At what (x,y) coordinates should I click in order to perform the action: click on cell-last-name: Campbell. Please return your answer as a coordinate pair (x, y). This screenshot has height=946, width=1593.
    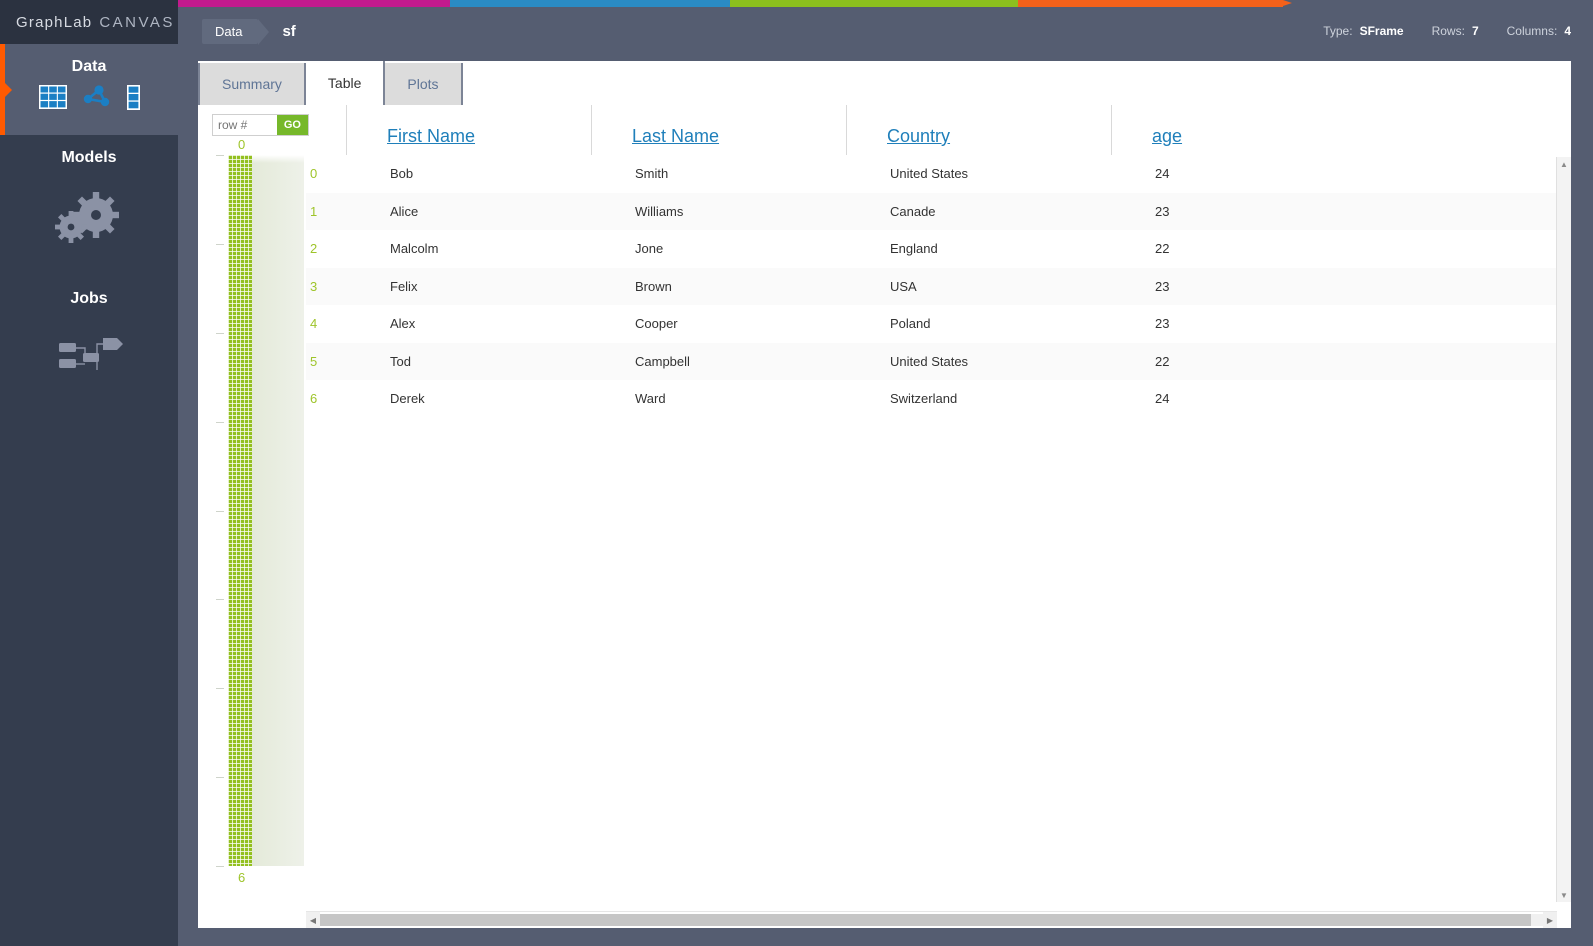
    Looking at the image, I should click on (662, 361).